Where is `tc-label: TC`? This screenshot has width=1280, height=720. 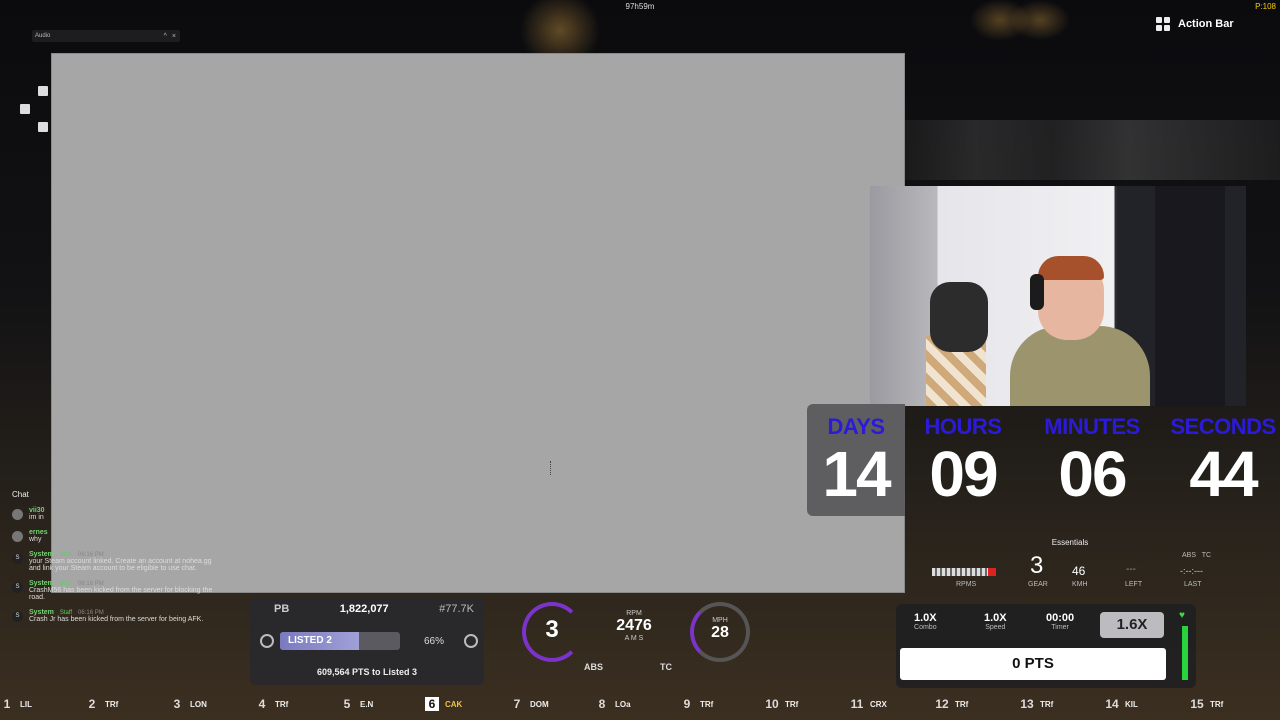 tc-label: TC is located at coordinates (1206, 555).